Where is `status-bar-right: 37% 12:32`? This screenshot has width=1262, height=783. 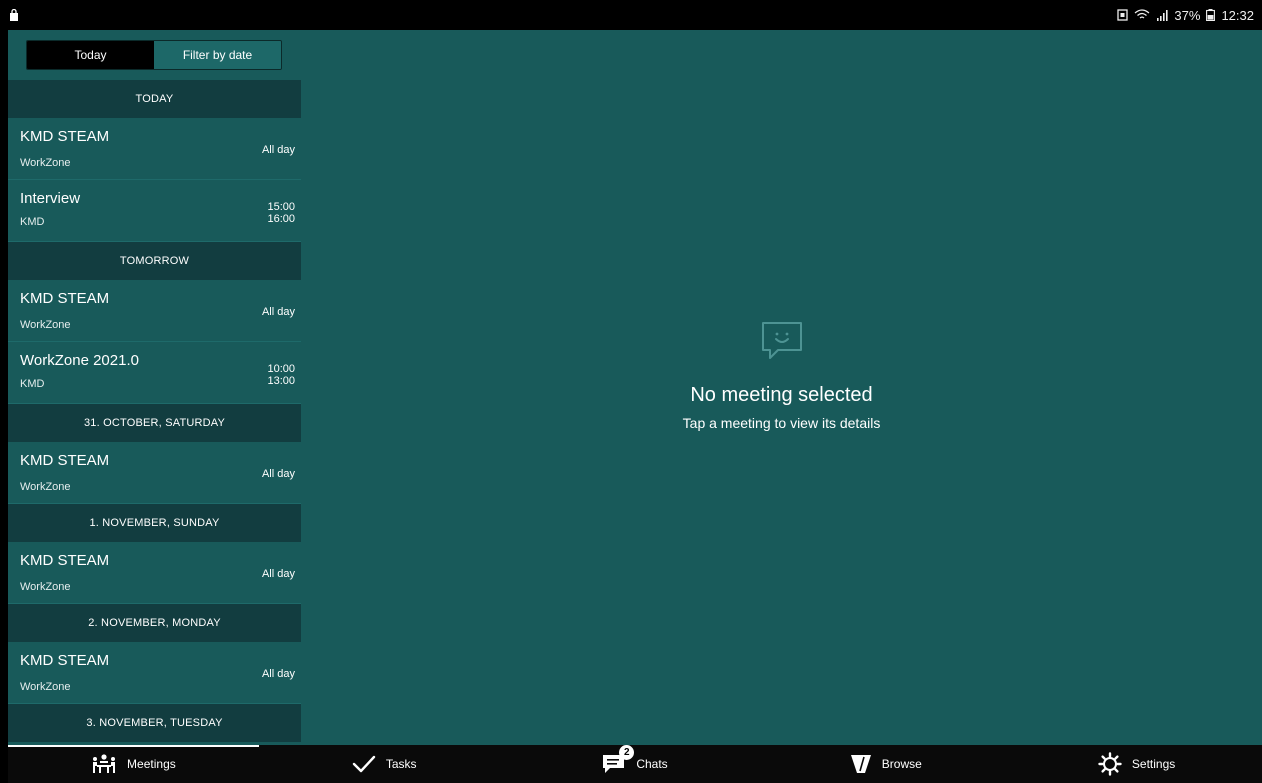 status-bar-right: 37% 12:32 is located at coordinates (1185, 15).